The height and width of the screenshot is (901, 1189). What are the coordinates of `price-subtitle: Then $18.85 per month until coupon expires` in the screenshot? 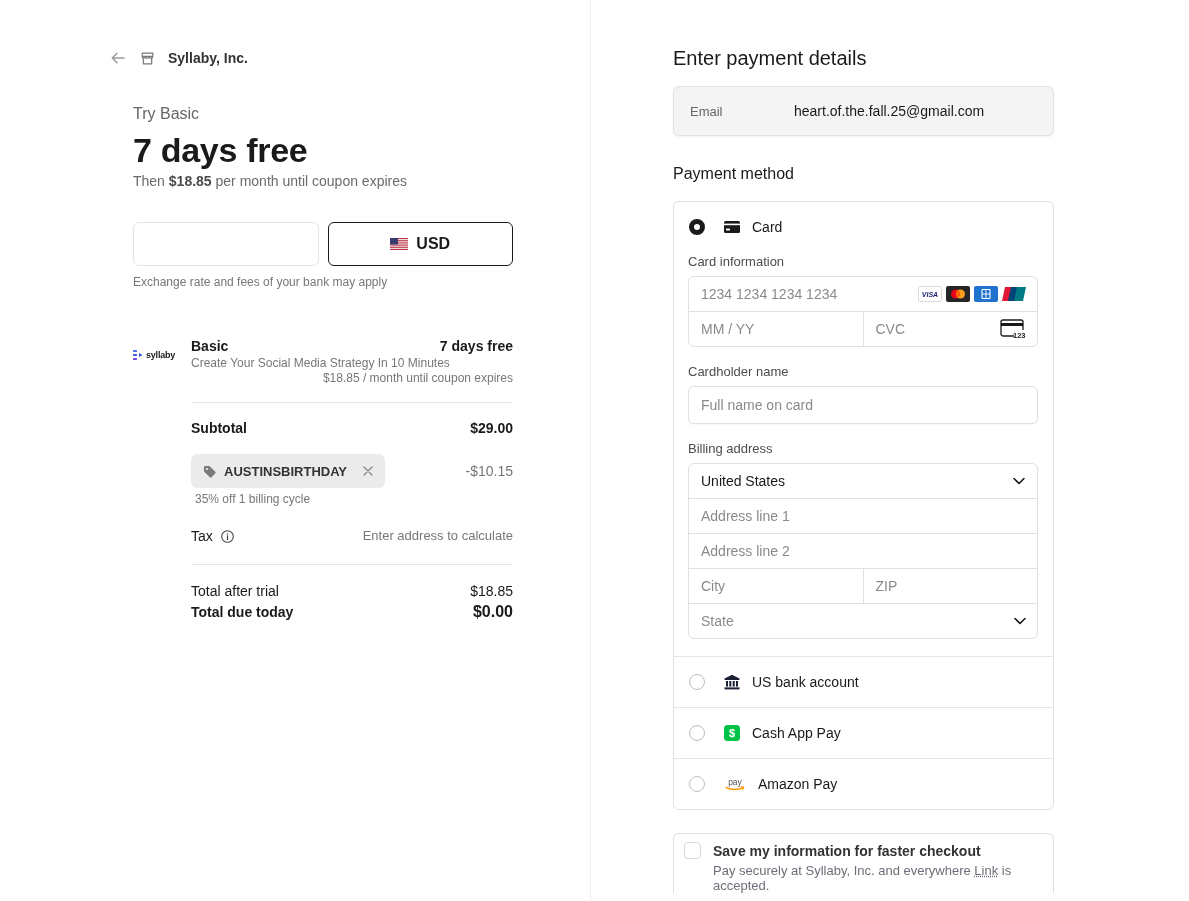 It's located at (270, 181).